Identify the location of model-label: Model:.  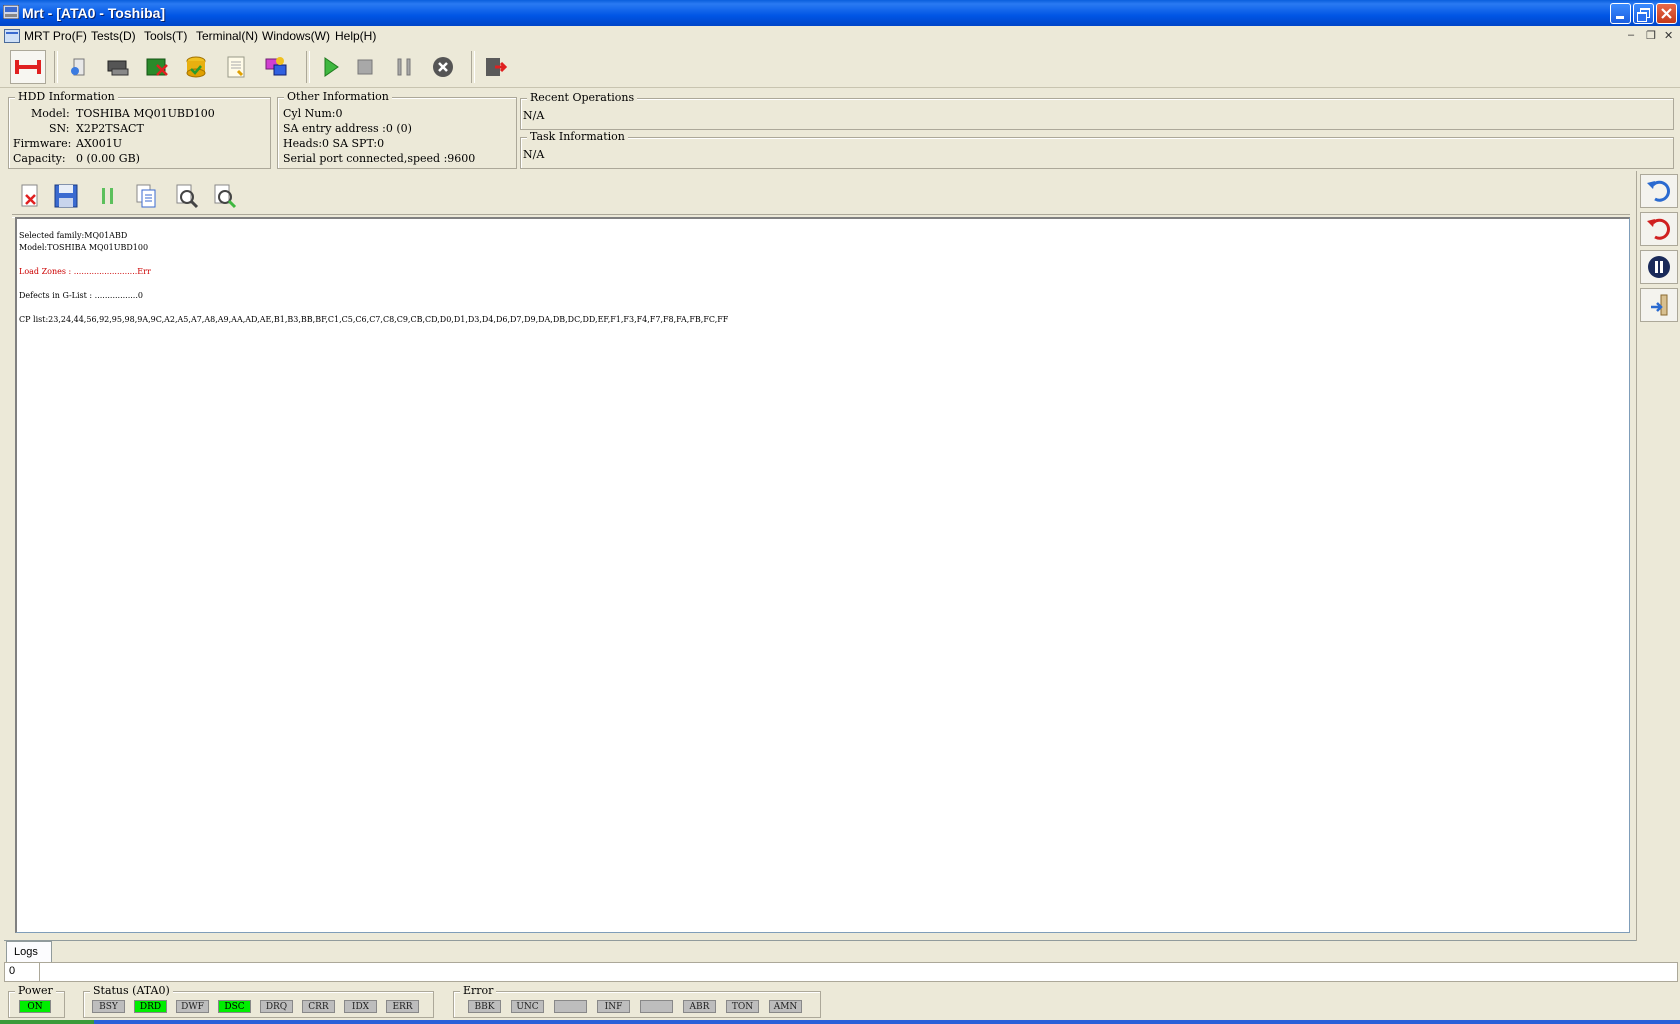
(50, 113).